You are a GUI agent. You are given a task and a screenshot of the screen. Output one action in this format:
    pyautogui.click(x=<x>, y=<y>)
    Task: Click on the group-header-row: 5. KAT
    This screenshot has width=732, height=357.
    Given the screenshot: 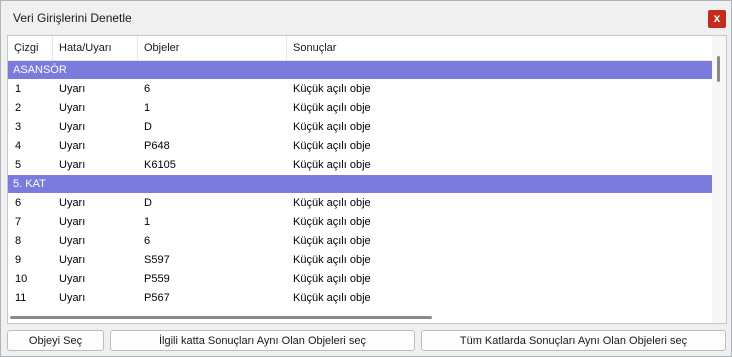 What is the action you would take?
    pyautogui.click(x=360, y=184)
    